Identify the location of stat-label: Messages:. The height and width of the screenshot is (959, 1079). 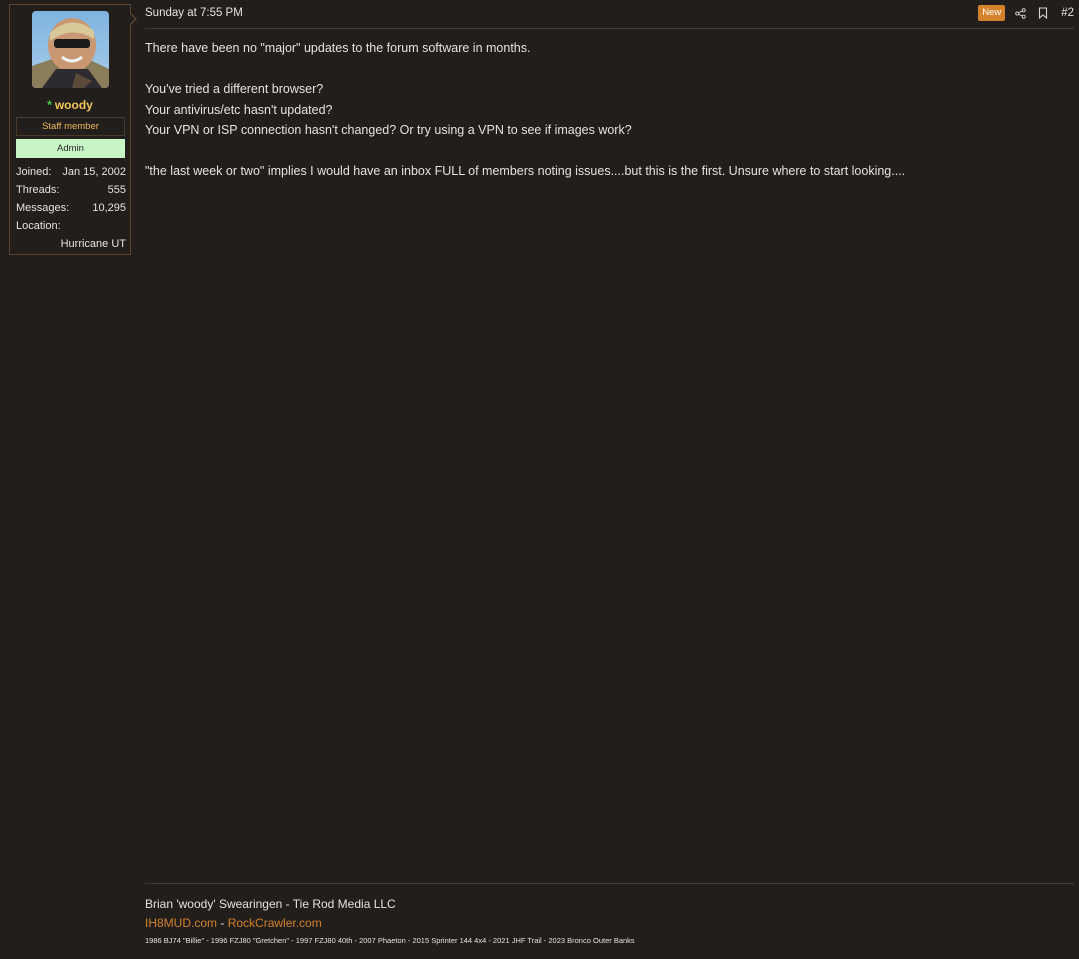
(43, 208).